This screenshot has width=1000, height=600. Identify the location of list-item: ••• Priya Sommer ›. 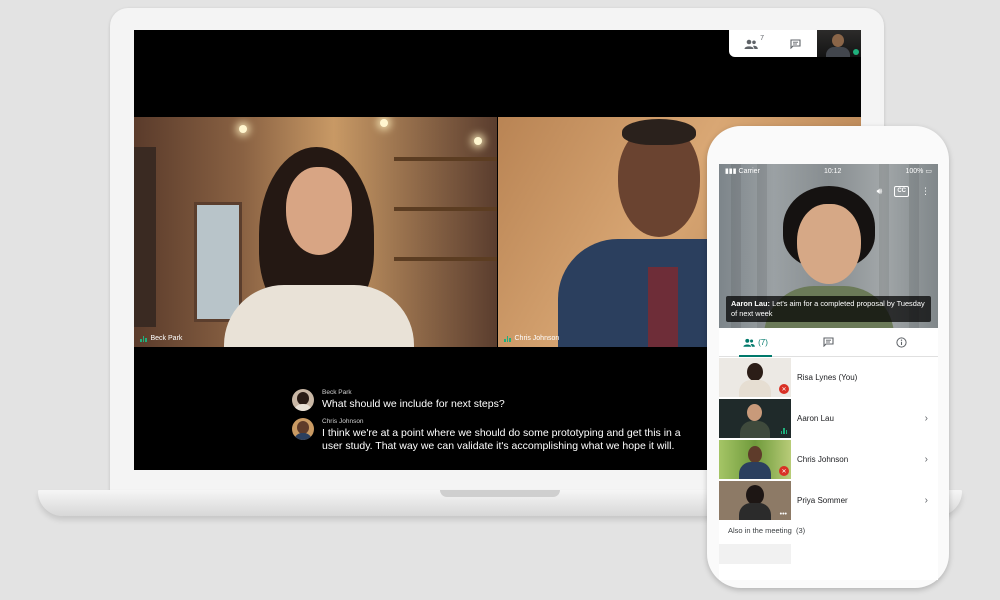
(828, 500).